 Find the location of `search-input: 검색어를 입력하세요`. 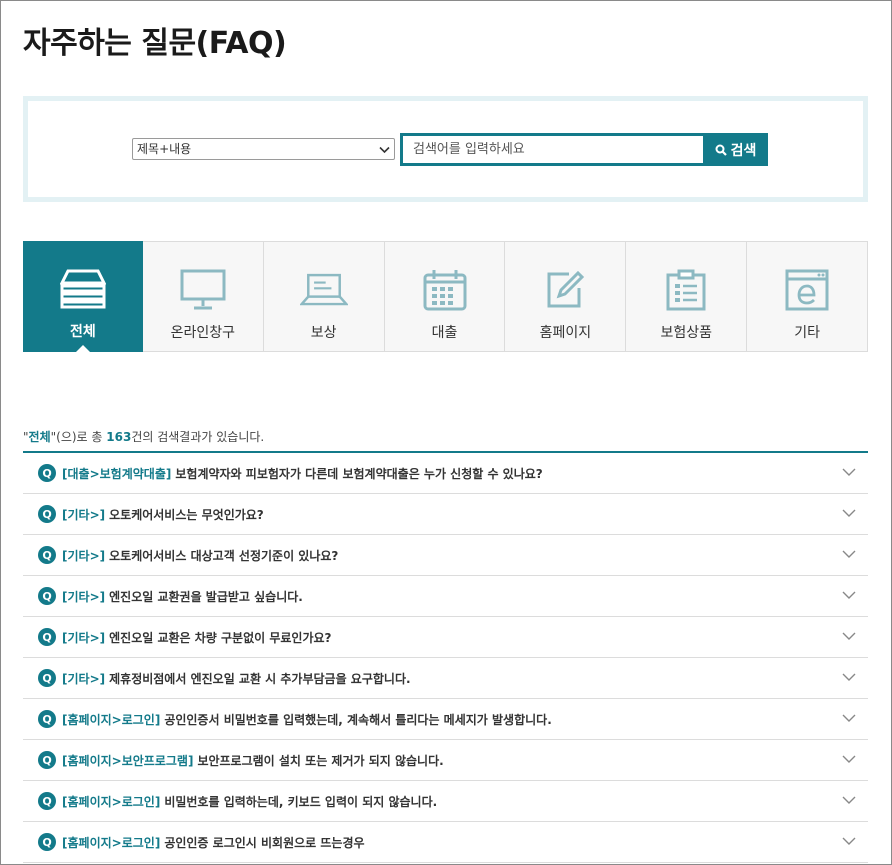

search-input: 검색어를 입력하세요 is located at coordinates (552, 149).